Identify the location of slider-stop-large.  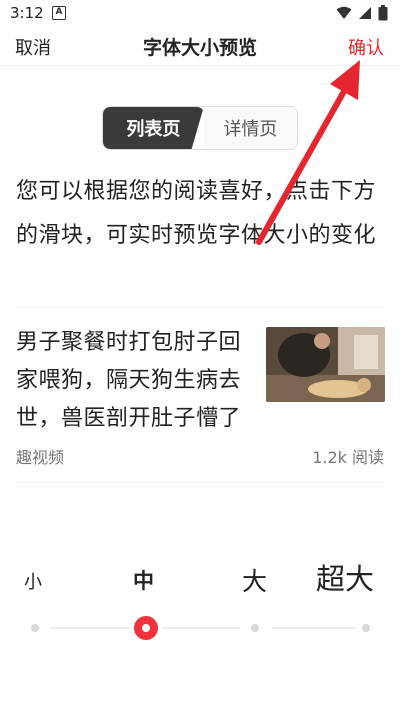
(255, 628).